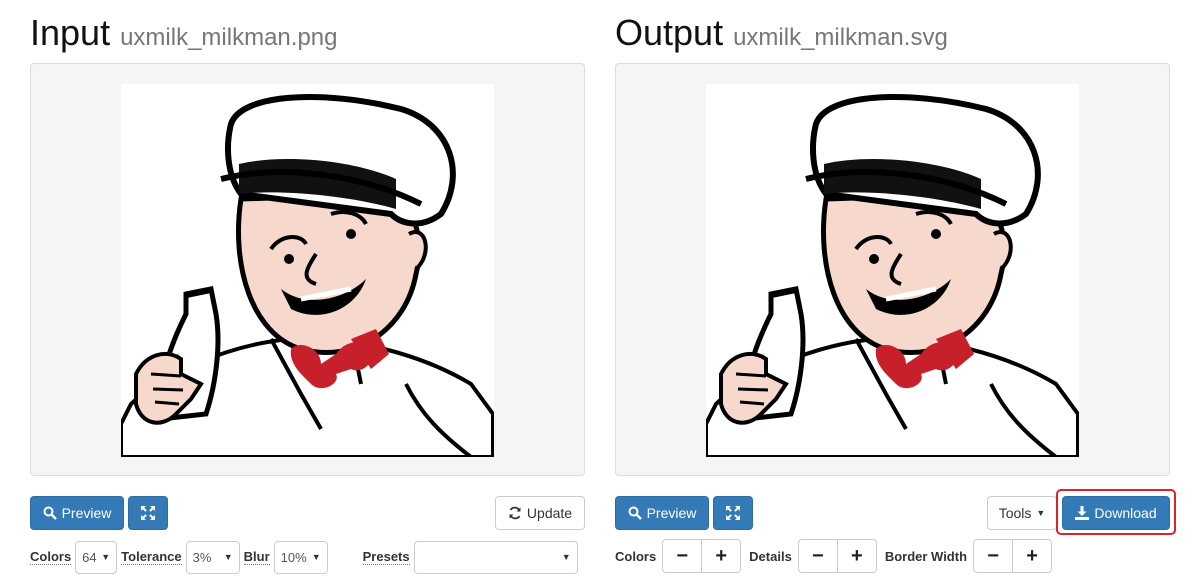 The height and width of the screenshot is (586, 1200). I want to click on blur-label: Blur, so click(256, 557).